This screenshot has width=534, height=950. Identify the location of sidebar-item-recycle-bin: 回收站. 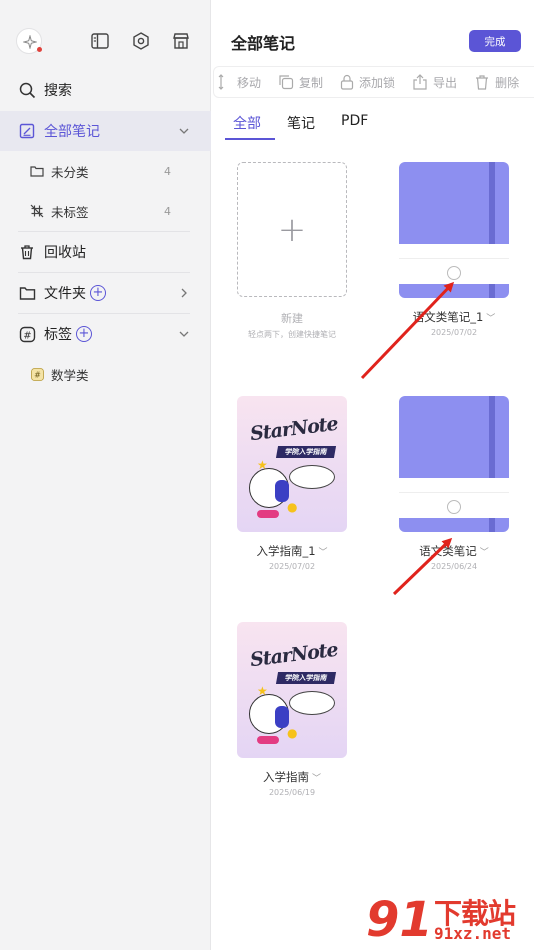
(105, 252).